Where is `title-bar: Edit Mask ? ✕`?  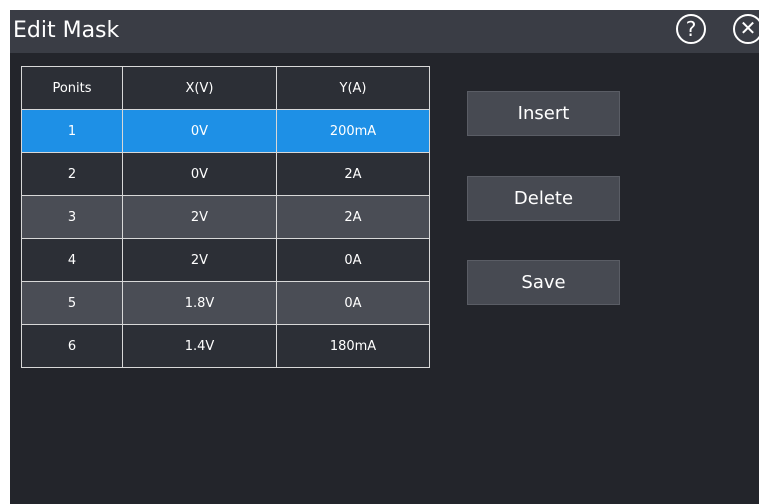 title-bar: Edit Mask ? ✕ is located at coordinates (384, 31).